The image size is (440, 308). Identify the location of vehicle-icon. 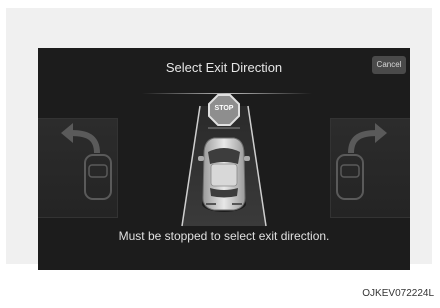
(224, 174).